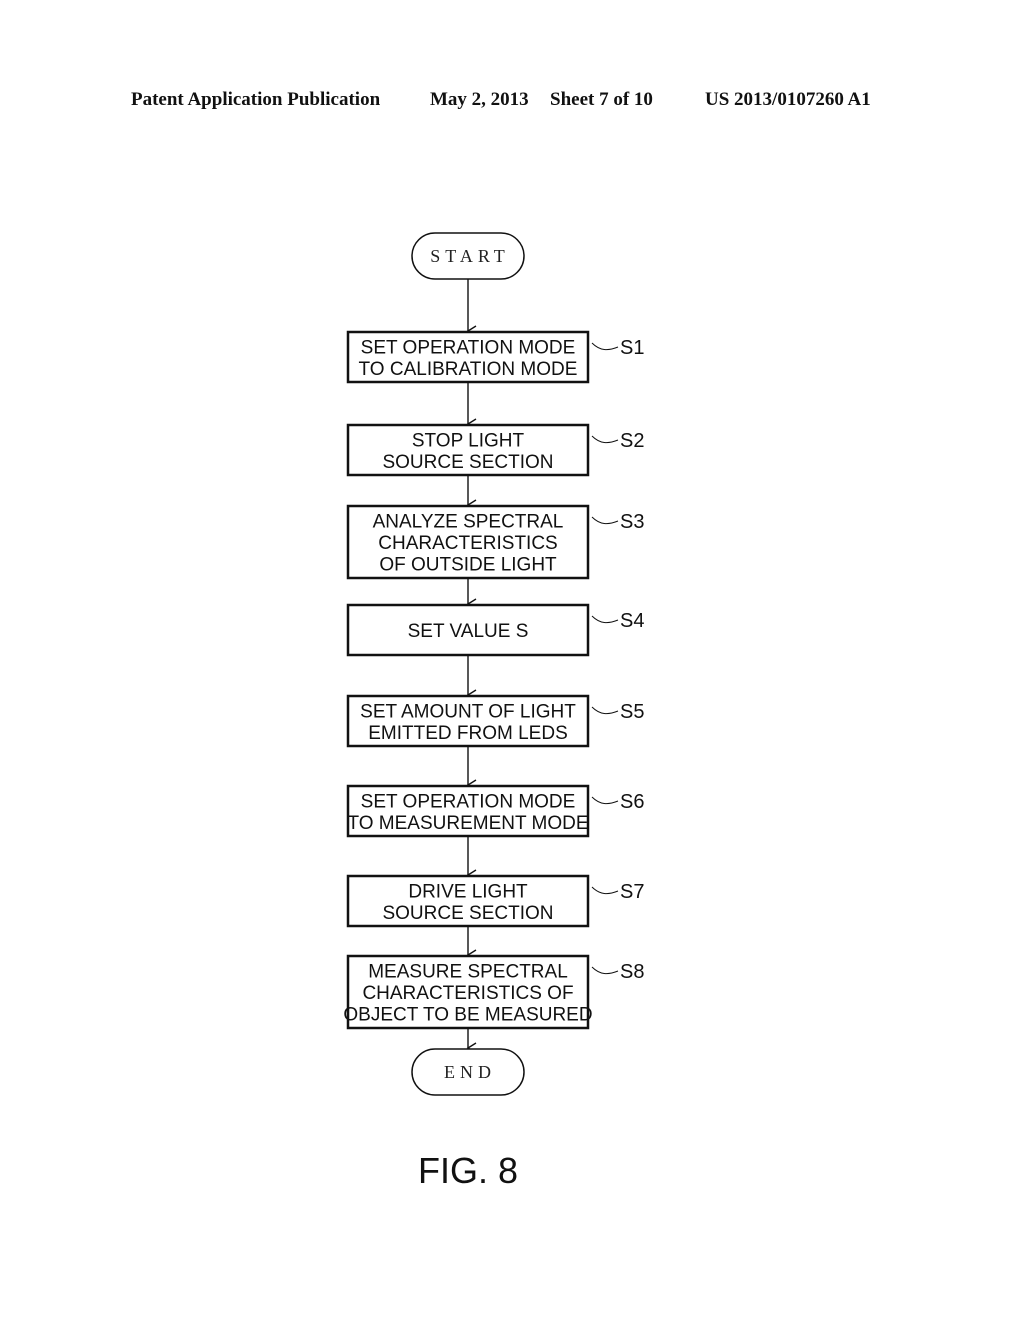  Describe the element at coordinates (632, 972) in the screenshot. I see `step-label-s8: S8` at that location.